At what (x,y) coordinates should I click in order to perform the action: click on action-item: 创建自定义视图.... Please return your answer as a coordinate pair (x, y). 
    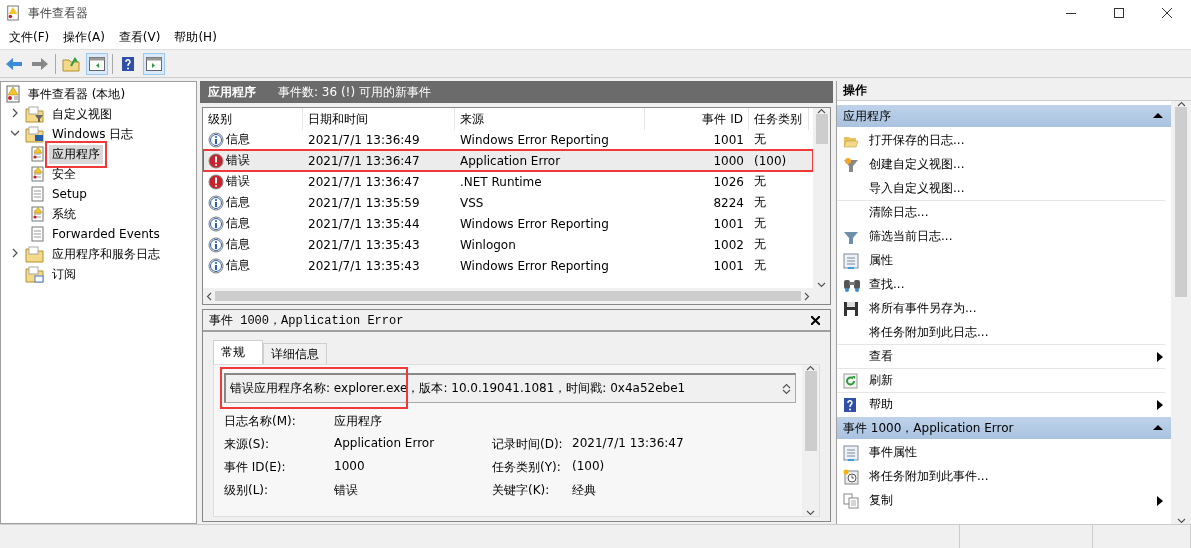
    Looking at the image, I should click on (1001, 165).